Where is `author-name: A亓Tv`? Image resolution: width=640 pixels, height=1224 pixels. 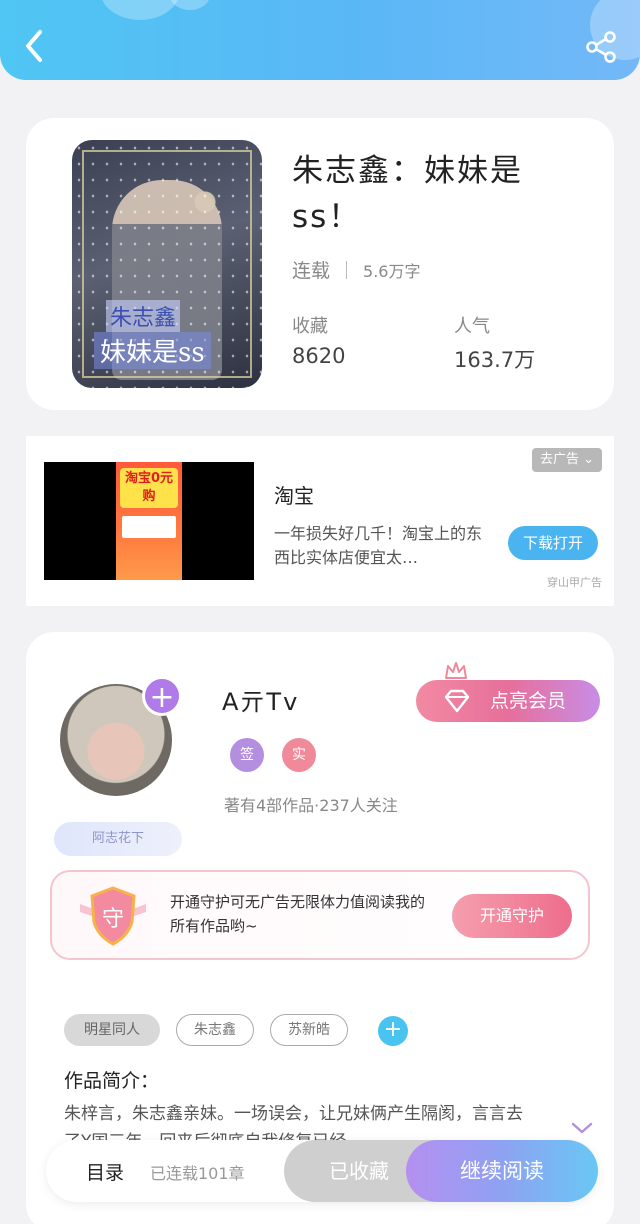 author-name: A亓Tv is located at coordinates (261, 702).